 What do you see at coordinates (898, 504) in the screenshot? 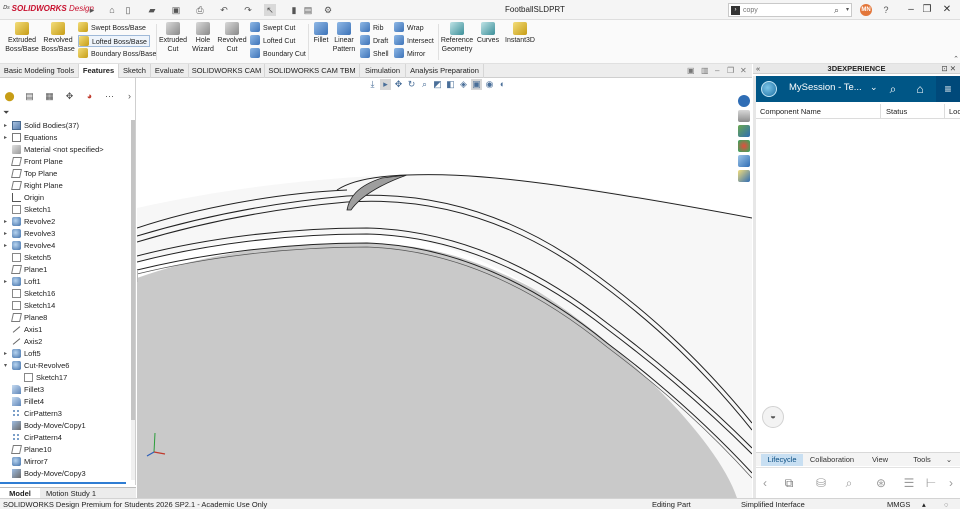
I see `status-units: MMGS` at bounding box center [898, 504].